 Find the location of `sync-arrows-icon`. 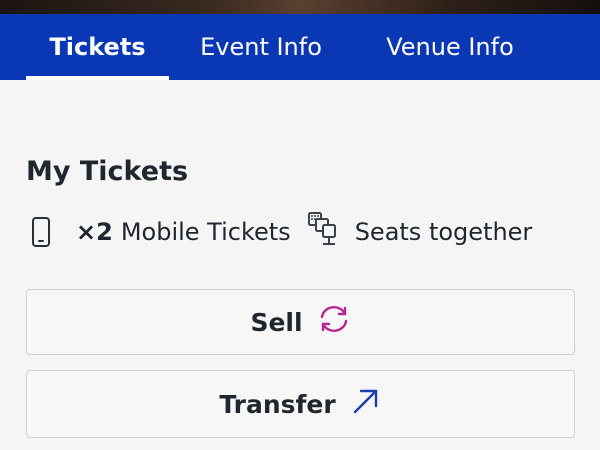

sync-arrows-icon is located at coordinates (334, 322).